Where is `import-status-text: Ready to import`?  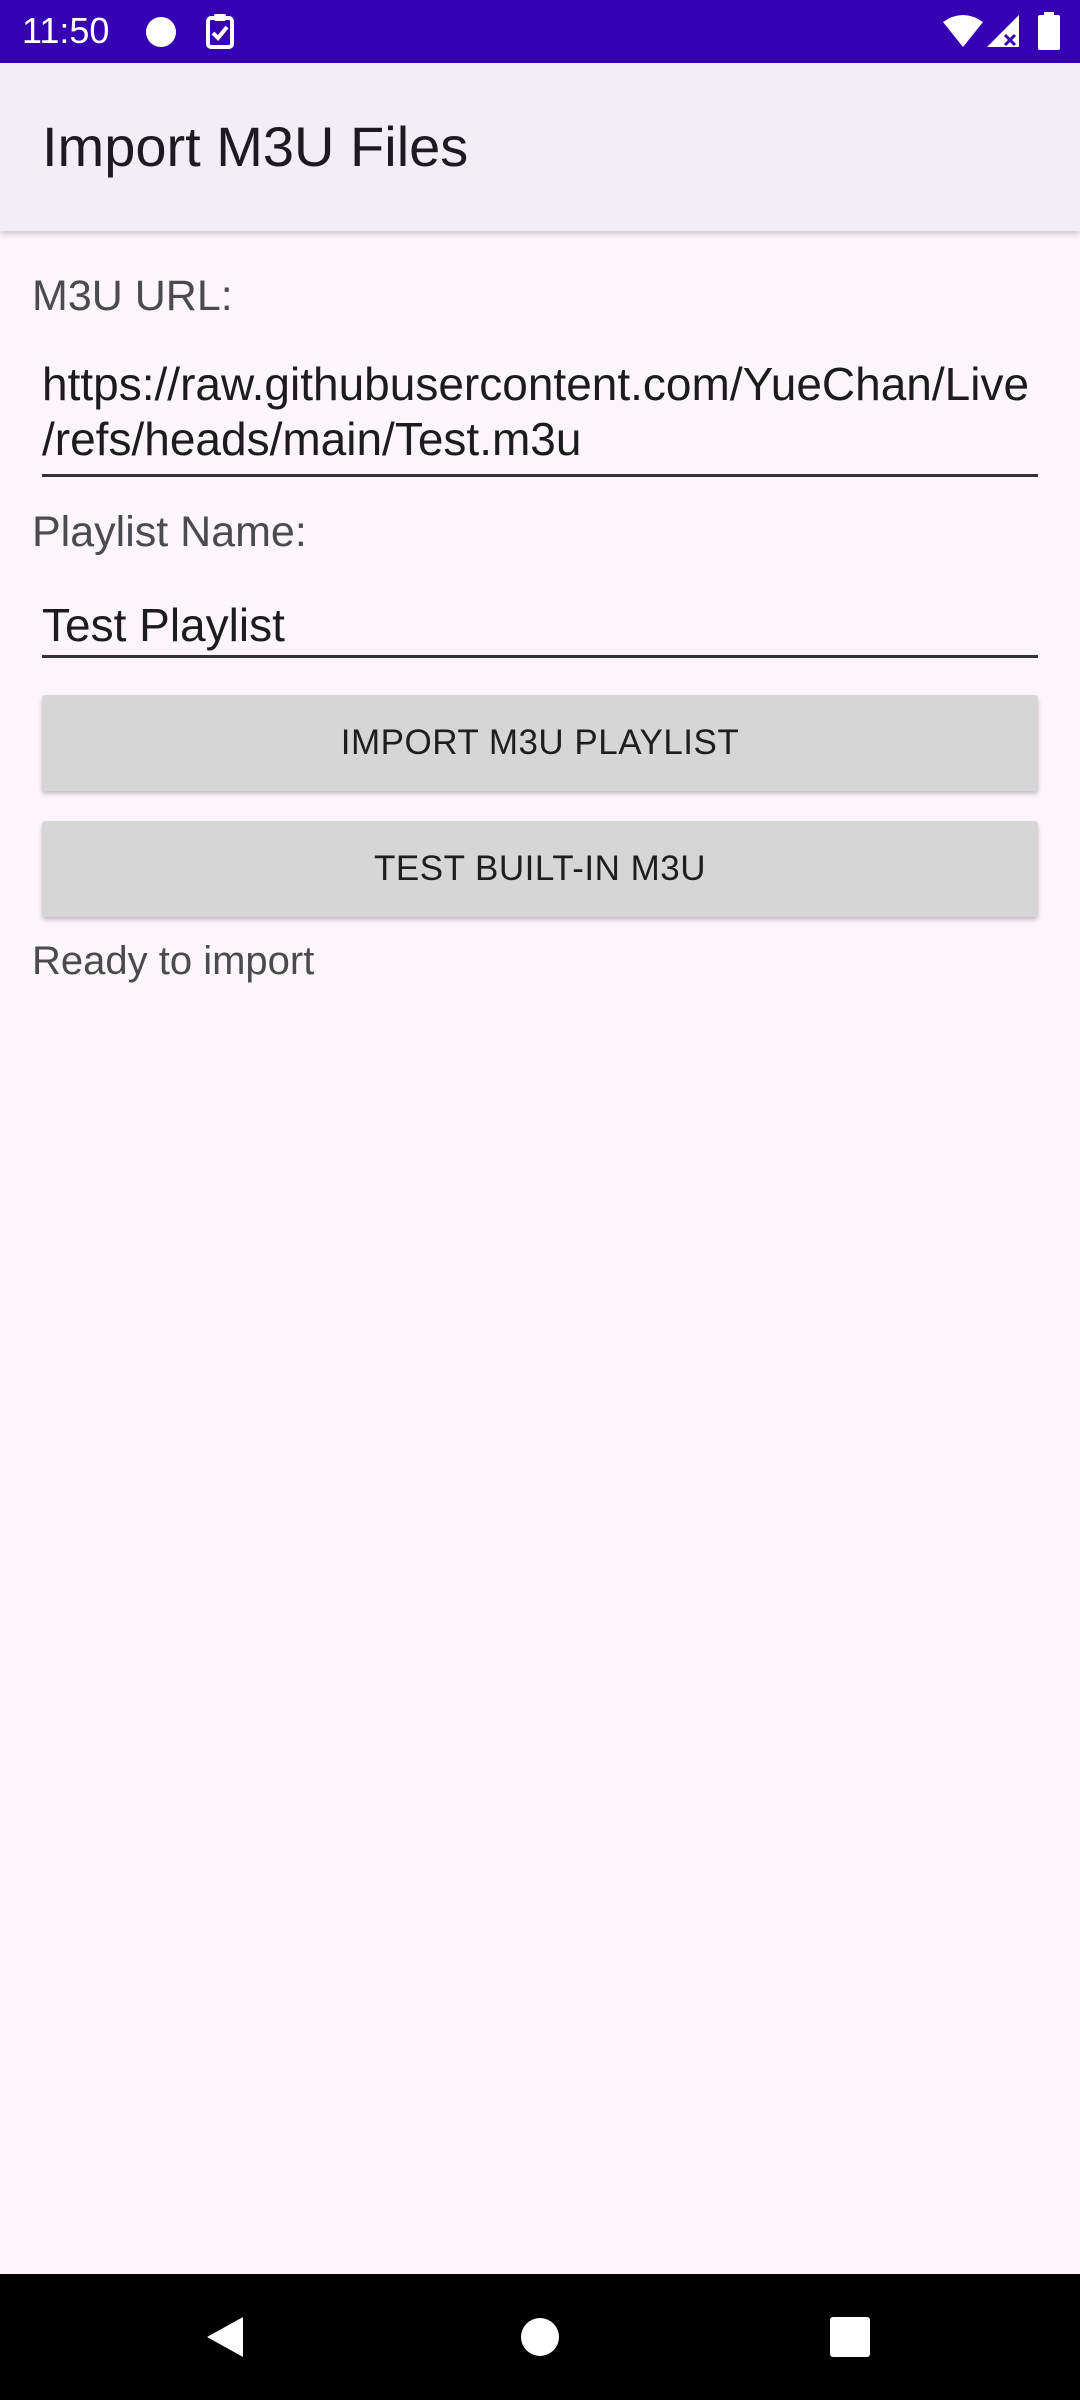 import-status-text: Ready to import is located at coordinates (173, 961).